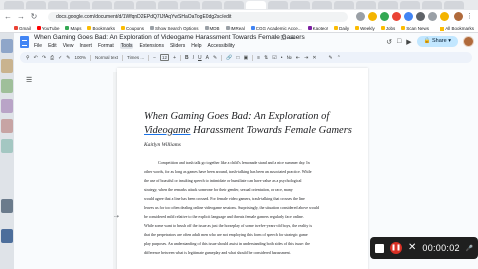  Describe the element at coordinates (221, 46) in the screenshot. I see `menu-accessibility: Accessibility` at that location.